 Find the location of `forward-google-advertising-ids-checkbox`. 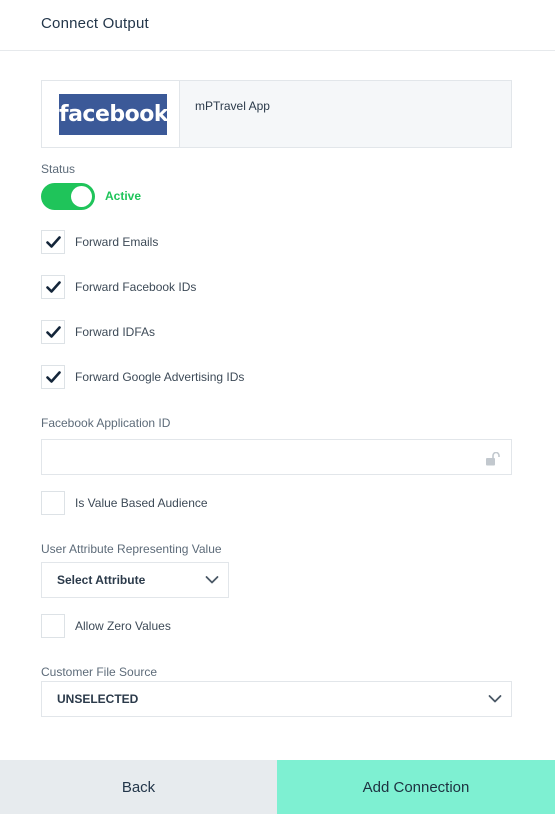

forward-google-advertising-ids-checkbox is located at coordinates (53, 377).